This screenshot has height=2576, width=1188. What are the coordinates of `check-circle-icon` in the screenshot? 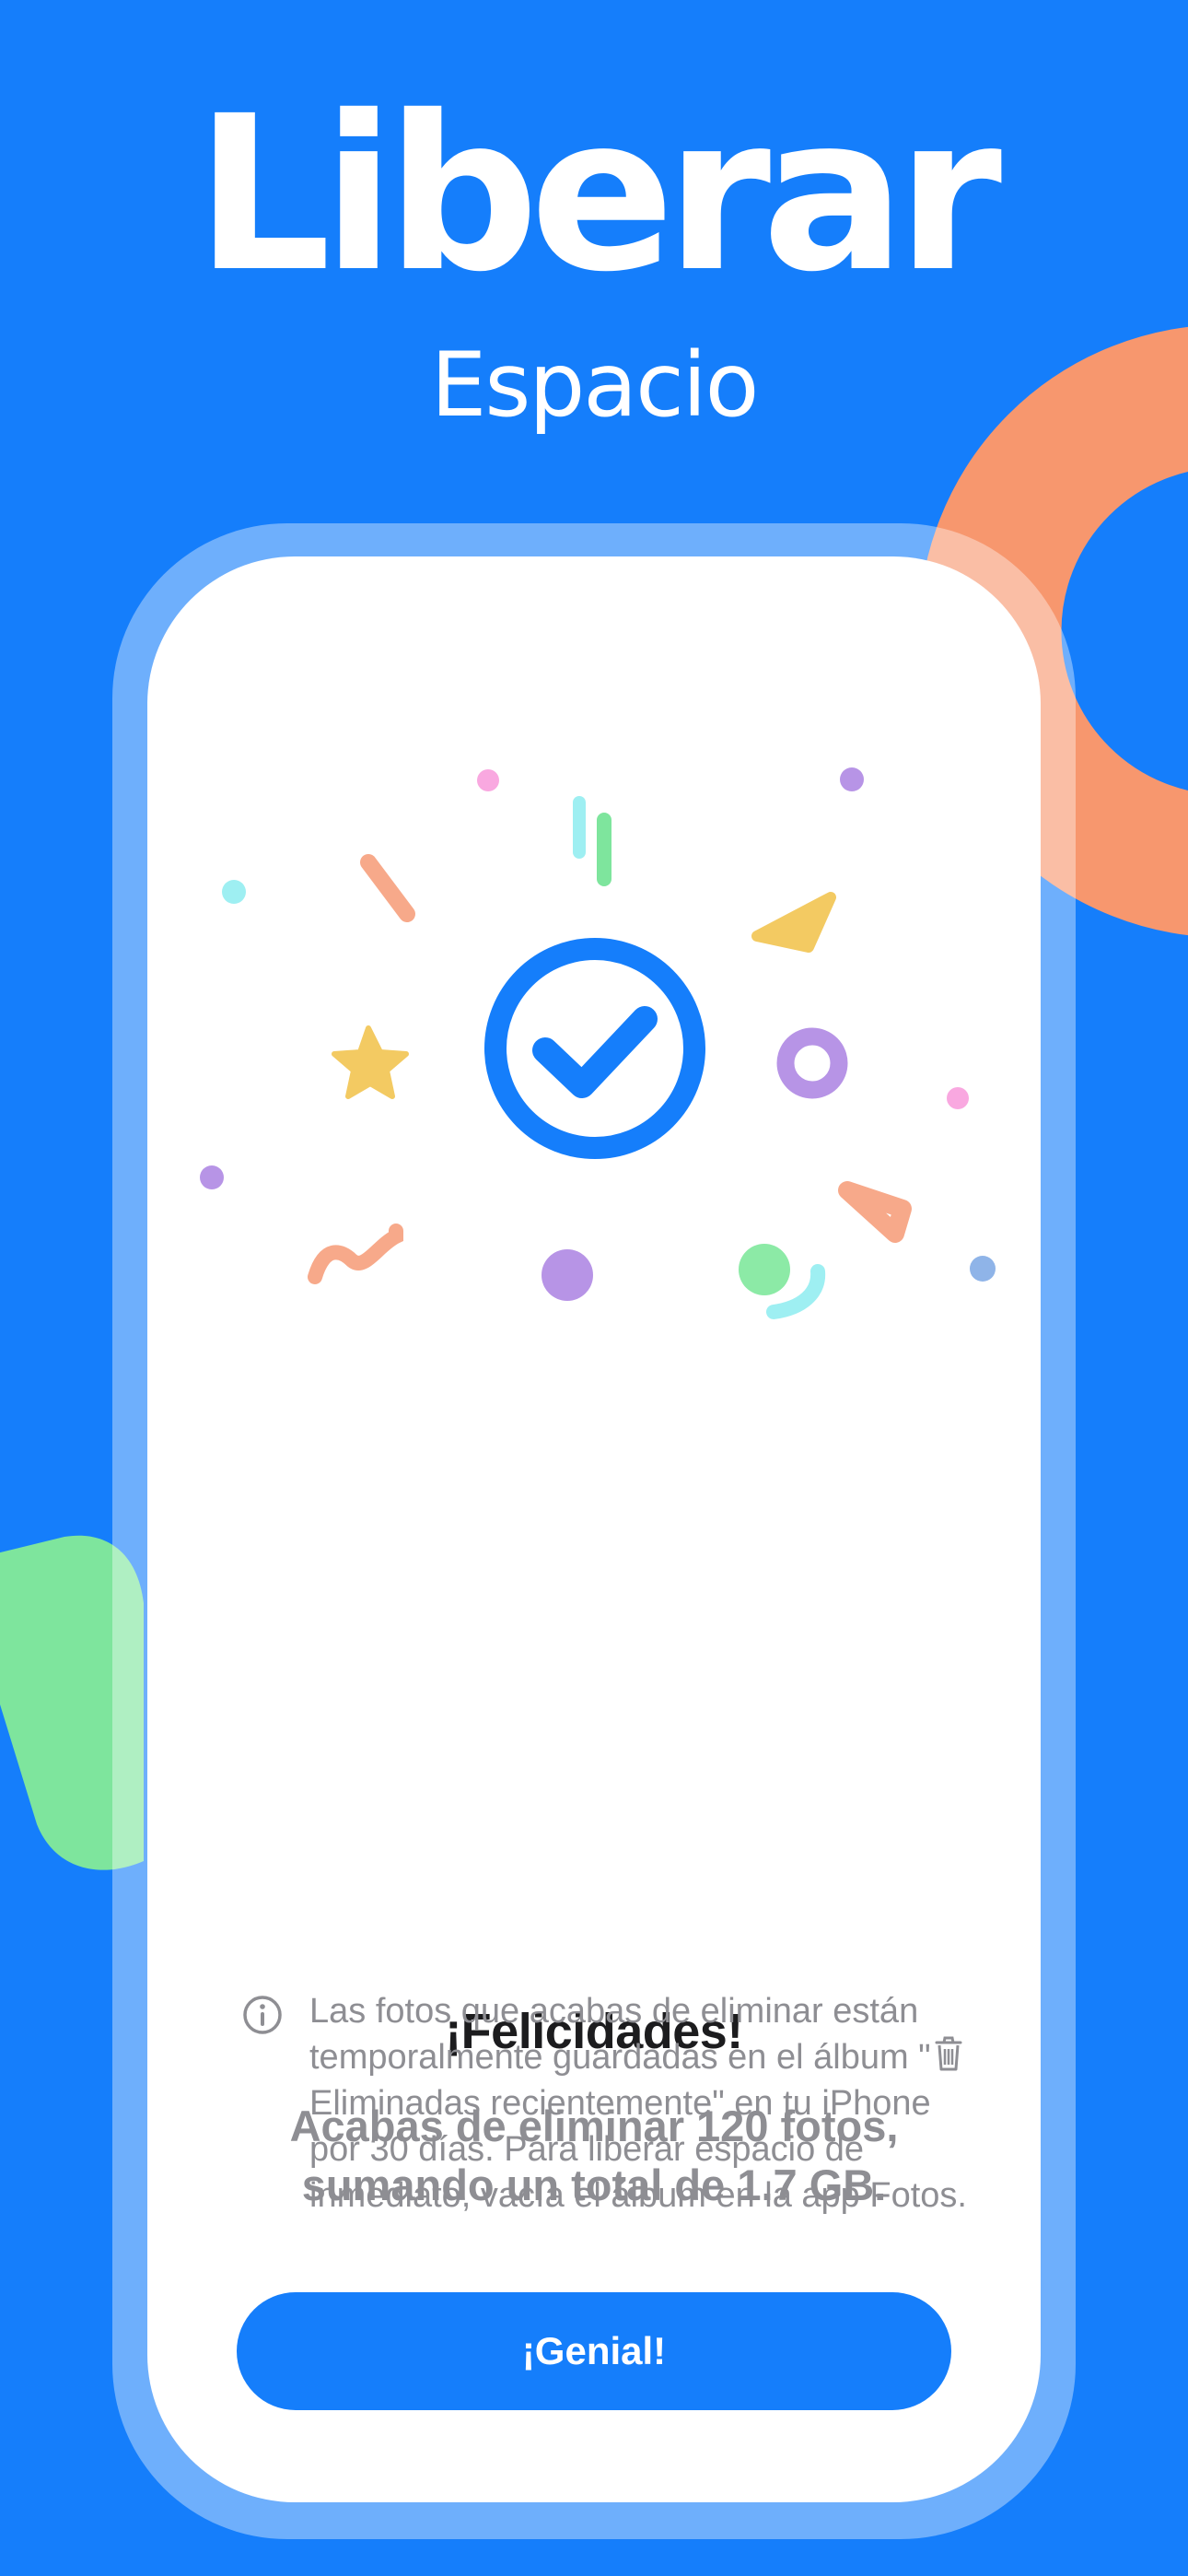 It's located at (594, 1048).